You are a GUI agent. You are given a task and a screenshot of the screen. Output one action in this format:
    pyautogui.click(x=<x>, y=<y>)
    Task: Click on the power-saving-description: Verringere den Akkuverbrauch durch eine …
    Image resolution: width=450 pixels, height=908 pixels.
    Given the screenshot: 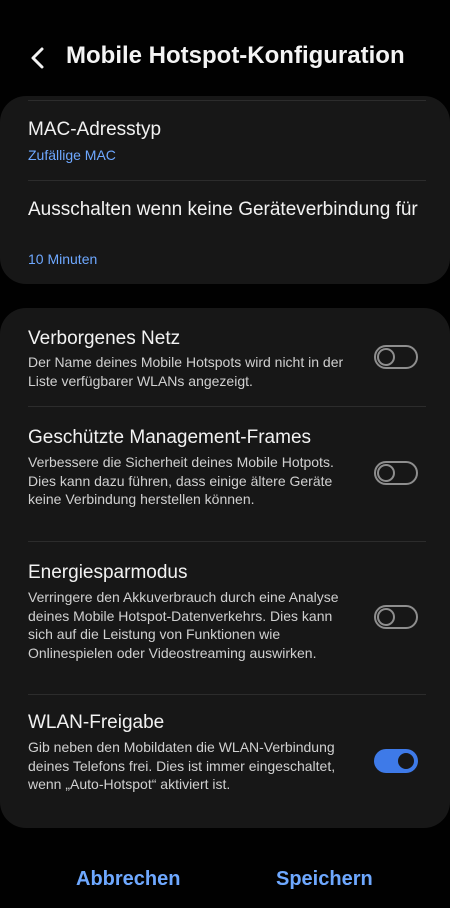 What is the action you would take?
    pyautogui.click(x=183, y=625)
    